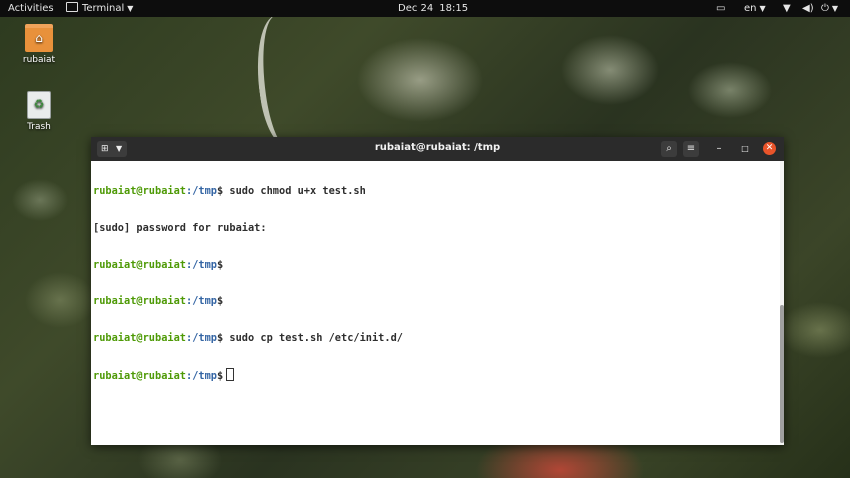 This screenshot has width=850, height=478. Describe the element at coordinates (416, 8) in the screenshot. I see `clock-date: Dec 24` at that location.